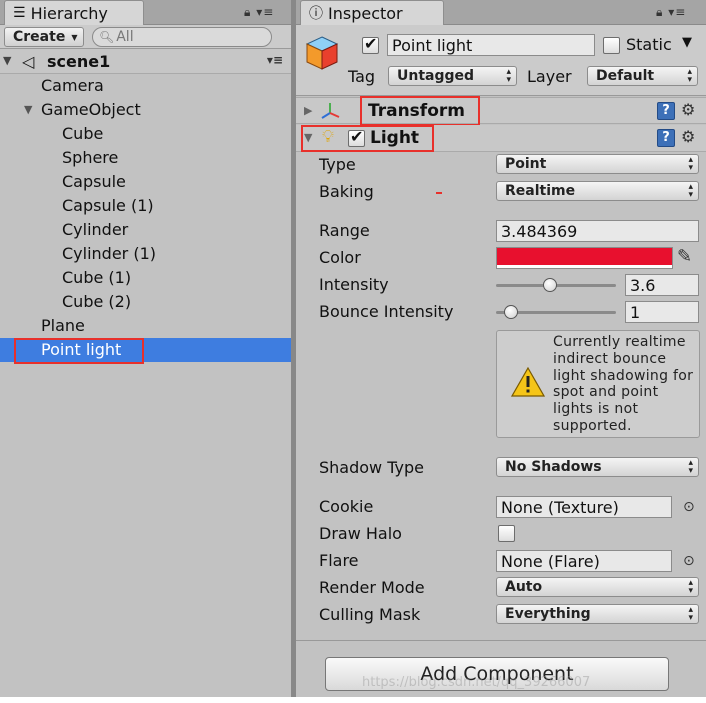  Describe the element at coordinates (371, 467) in the screenshot. I see `shadow-type-label: Shadow Type` at that location.